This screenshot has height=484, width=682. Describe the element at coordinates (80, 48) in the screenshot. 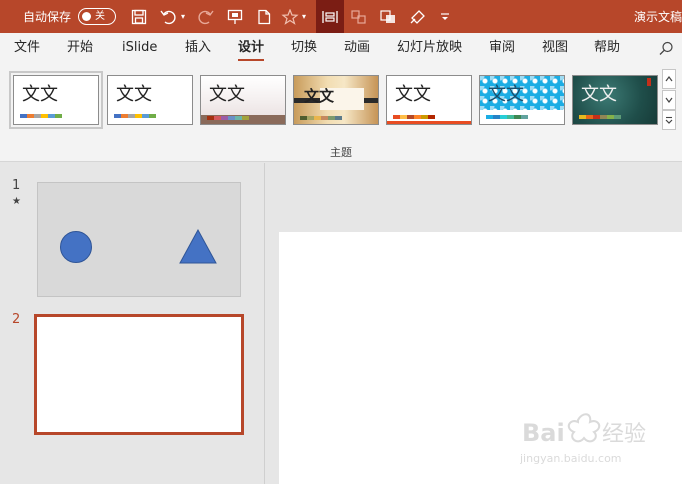

I see `tab-home: 开始` at that location.